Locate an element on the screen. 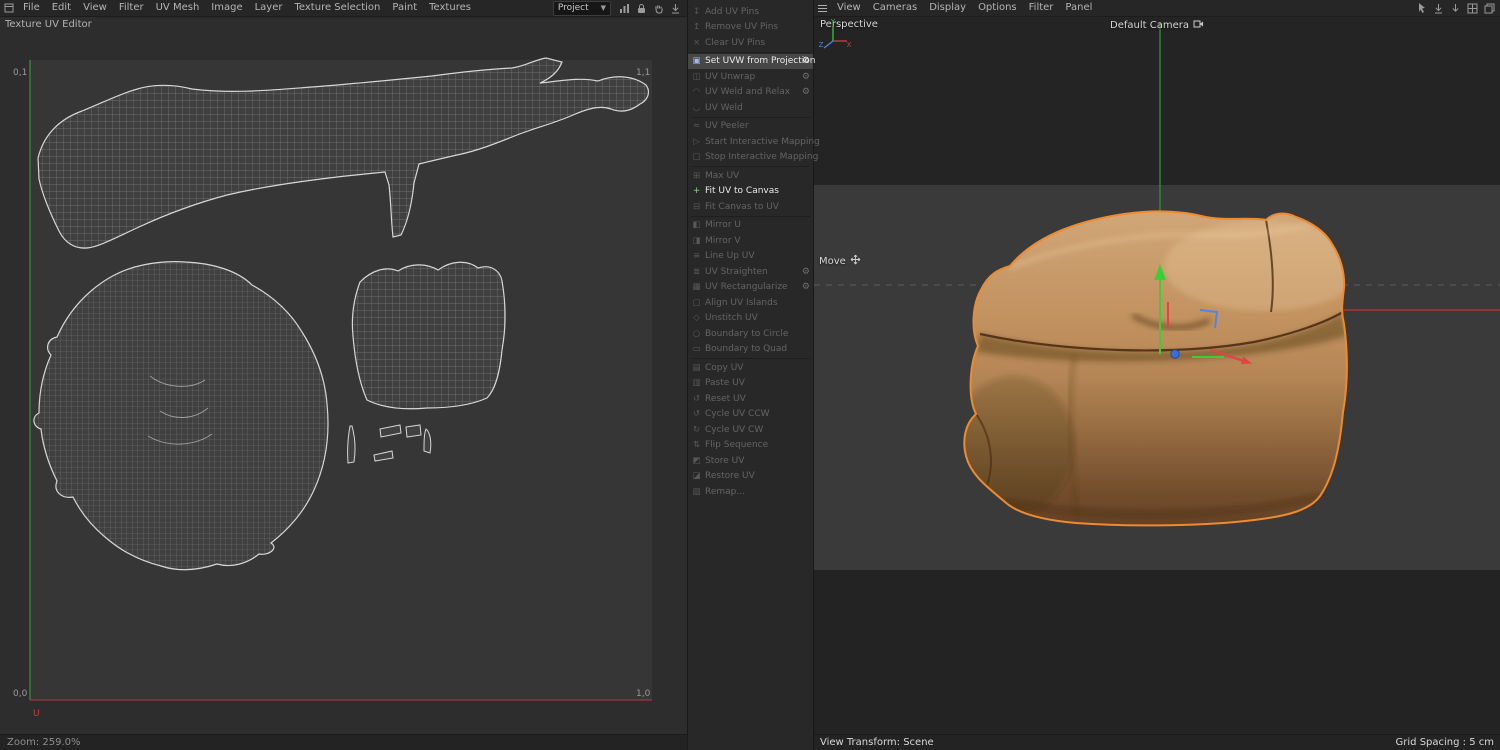  boundary-to-circle-icon: ○ is located at coordinates (696, 333).